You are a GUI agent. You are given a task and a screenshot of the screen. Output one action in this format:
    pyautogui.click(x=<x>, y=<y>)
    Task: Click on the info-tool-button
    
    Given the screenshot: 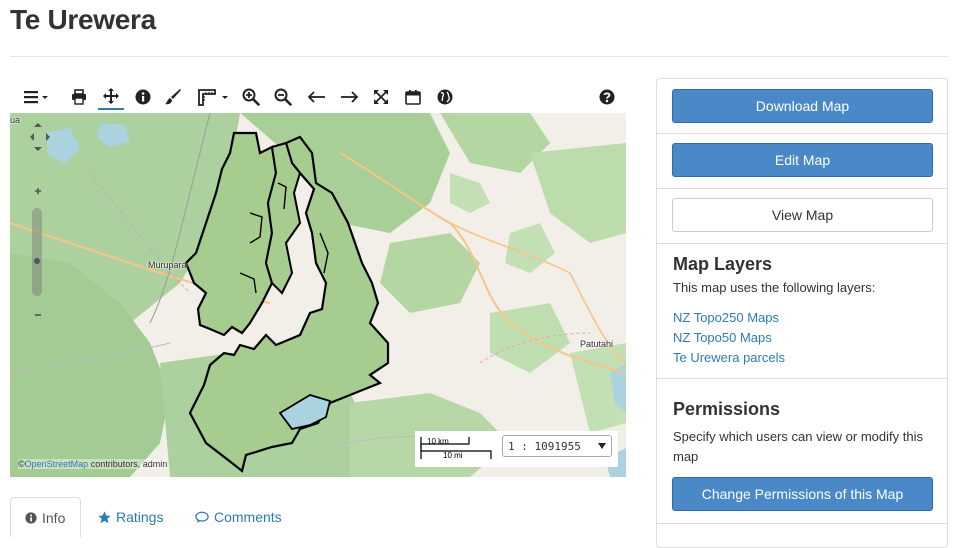 What is the action you would take?
    pyautogui.click(x=143, y=97)
    